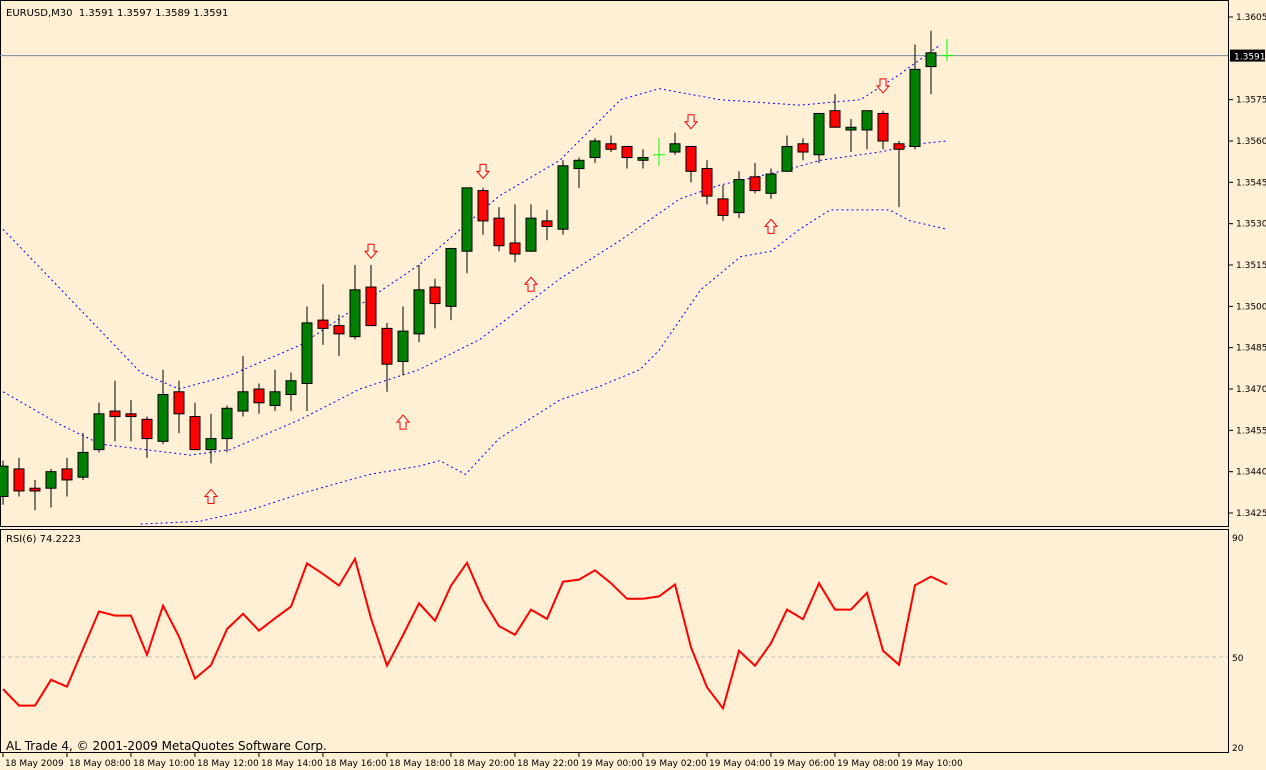 This screenshot has width=1266, height=770. What do you see at coordinates (43, 539) in the screenshot?
I see `rsi-label: RSI(6) 74.2223` at bounding box center [43, 539].